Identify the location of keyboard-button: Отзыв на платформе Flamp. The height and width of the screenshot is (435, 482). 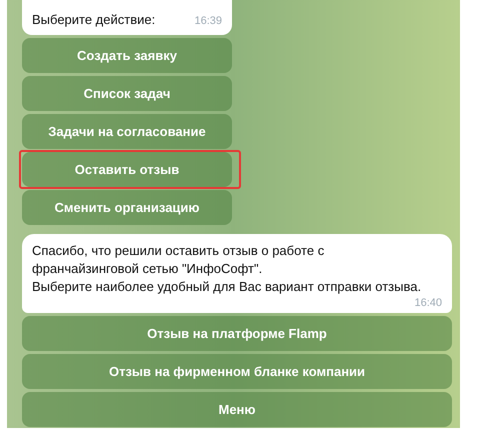
(237, 333).